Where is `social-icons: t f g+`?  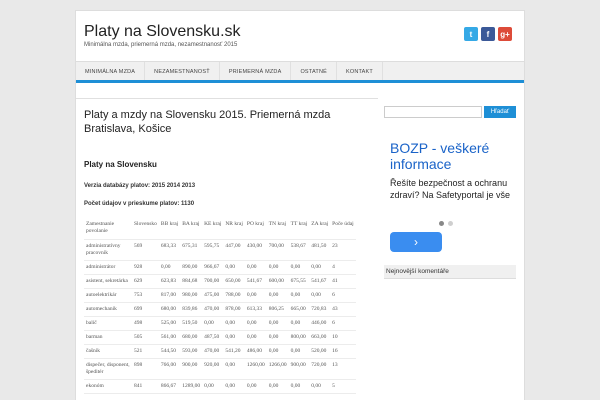
social-icons: t f g+ is located at coordinates (488, 34).